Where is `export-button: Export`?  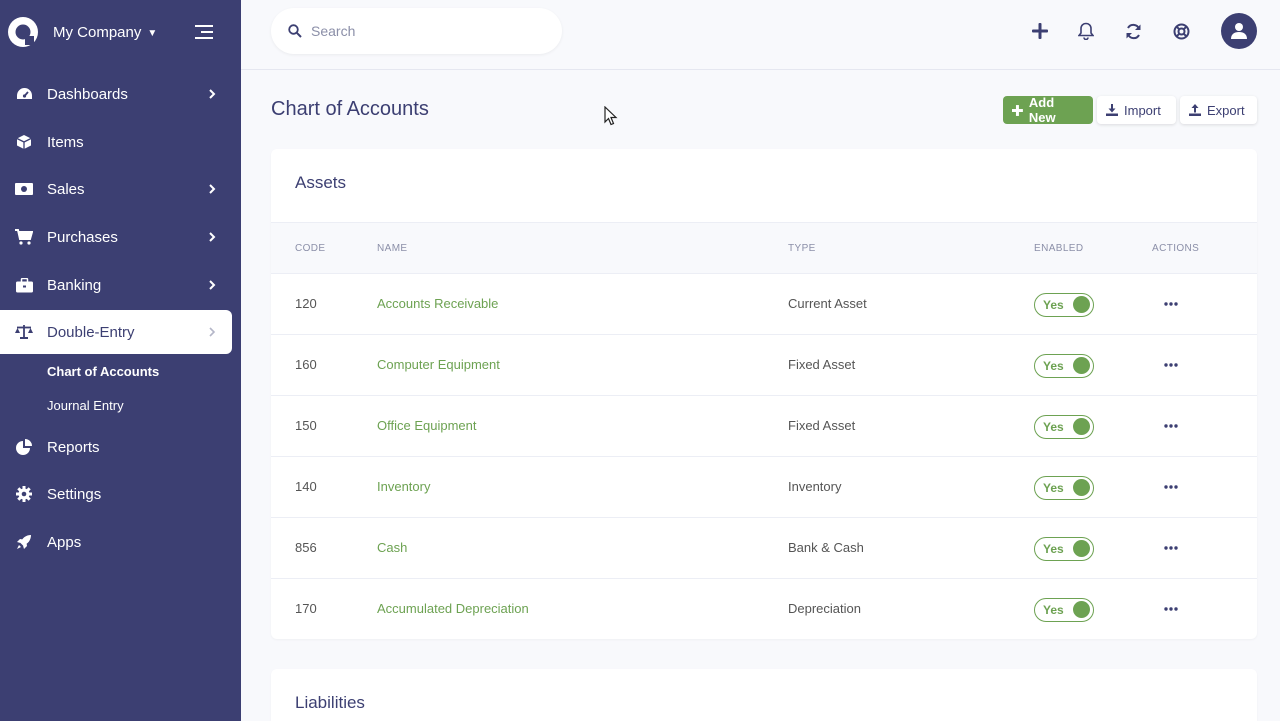 export-button: Export is located at coordinates (1218, 110).